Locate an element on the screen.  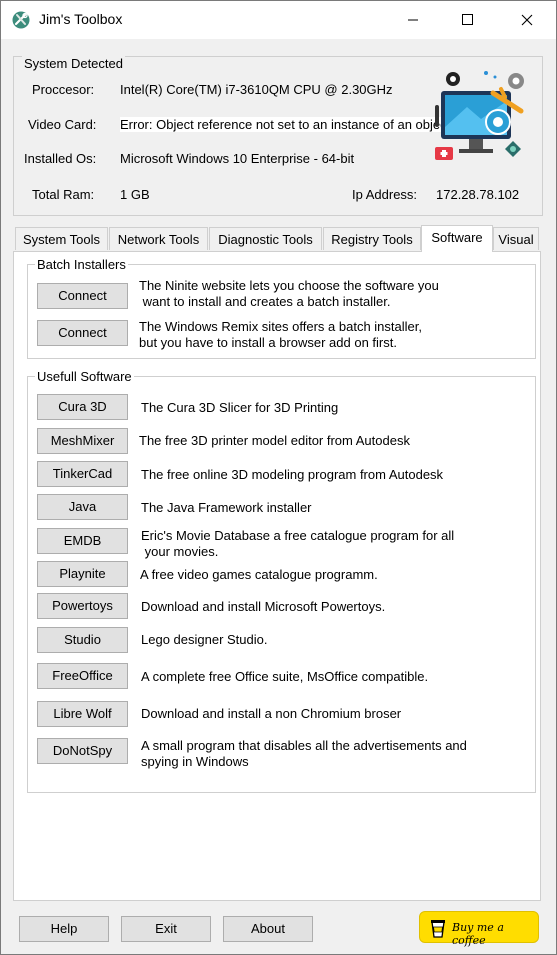
buy-me-a-coffee-label: Buy me a coffee is located at coordinates (478, 934).